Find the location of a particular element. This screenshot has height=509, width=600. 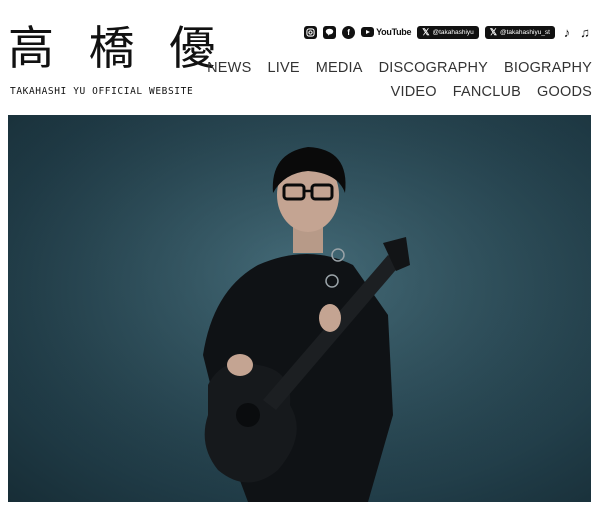

nav-news: NEWS is located at coordinates (229, 68).